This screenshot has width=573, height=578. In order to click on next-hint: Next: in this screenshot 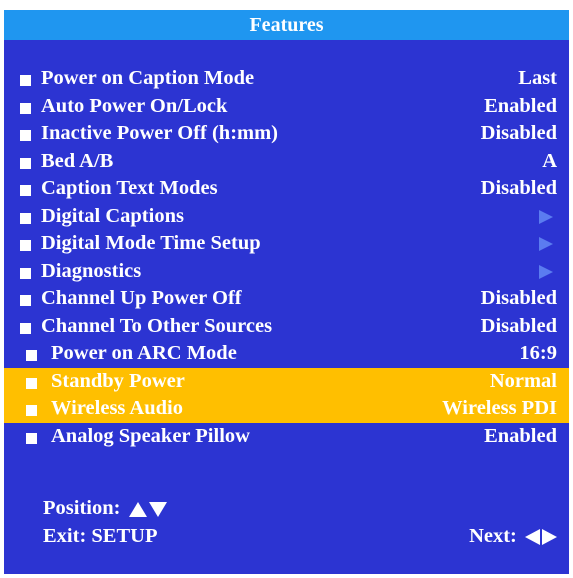, I will do `click(513, 536)`.